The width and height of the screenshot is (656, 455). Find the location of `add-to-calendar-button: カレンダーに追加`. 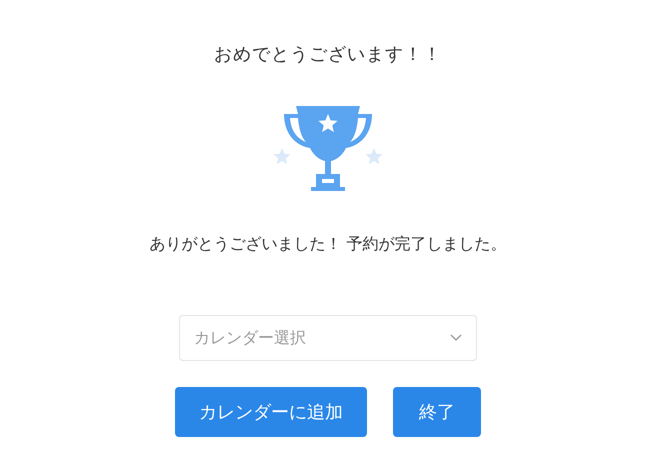

add-to-calendar-button: カレンダーに追加 is located at coordinates (271, 412).